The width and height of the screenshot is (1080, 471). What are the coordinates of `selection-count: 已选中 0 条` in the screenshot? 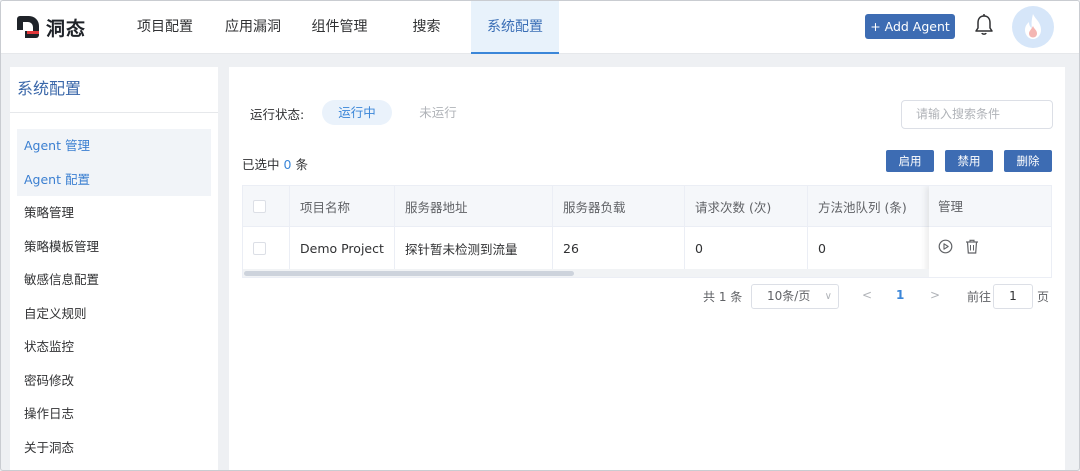 It's located at (275, 163).